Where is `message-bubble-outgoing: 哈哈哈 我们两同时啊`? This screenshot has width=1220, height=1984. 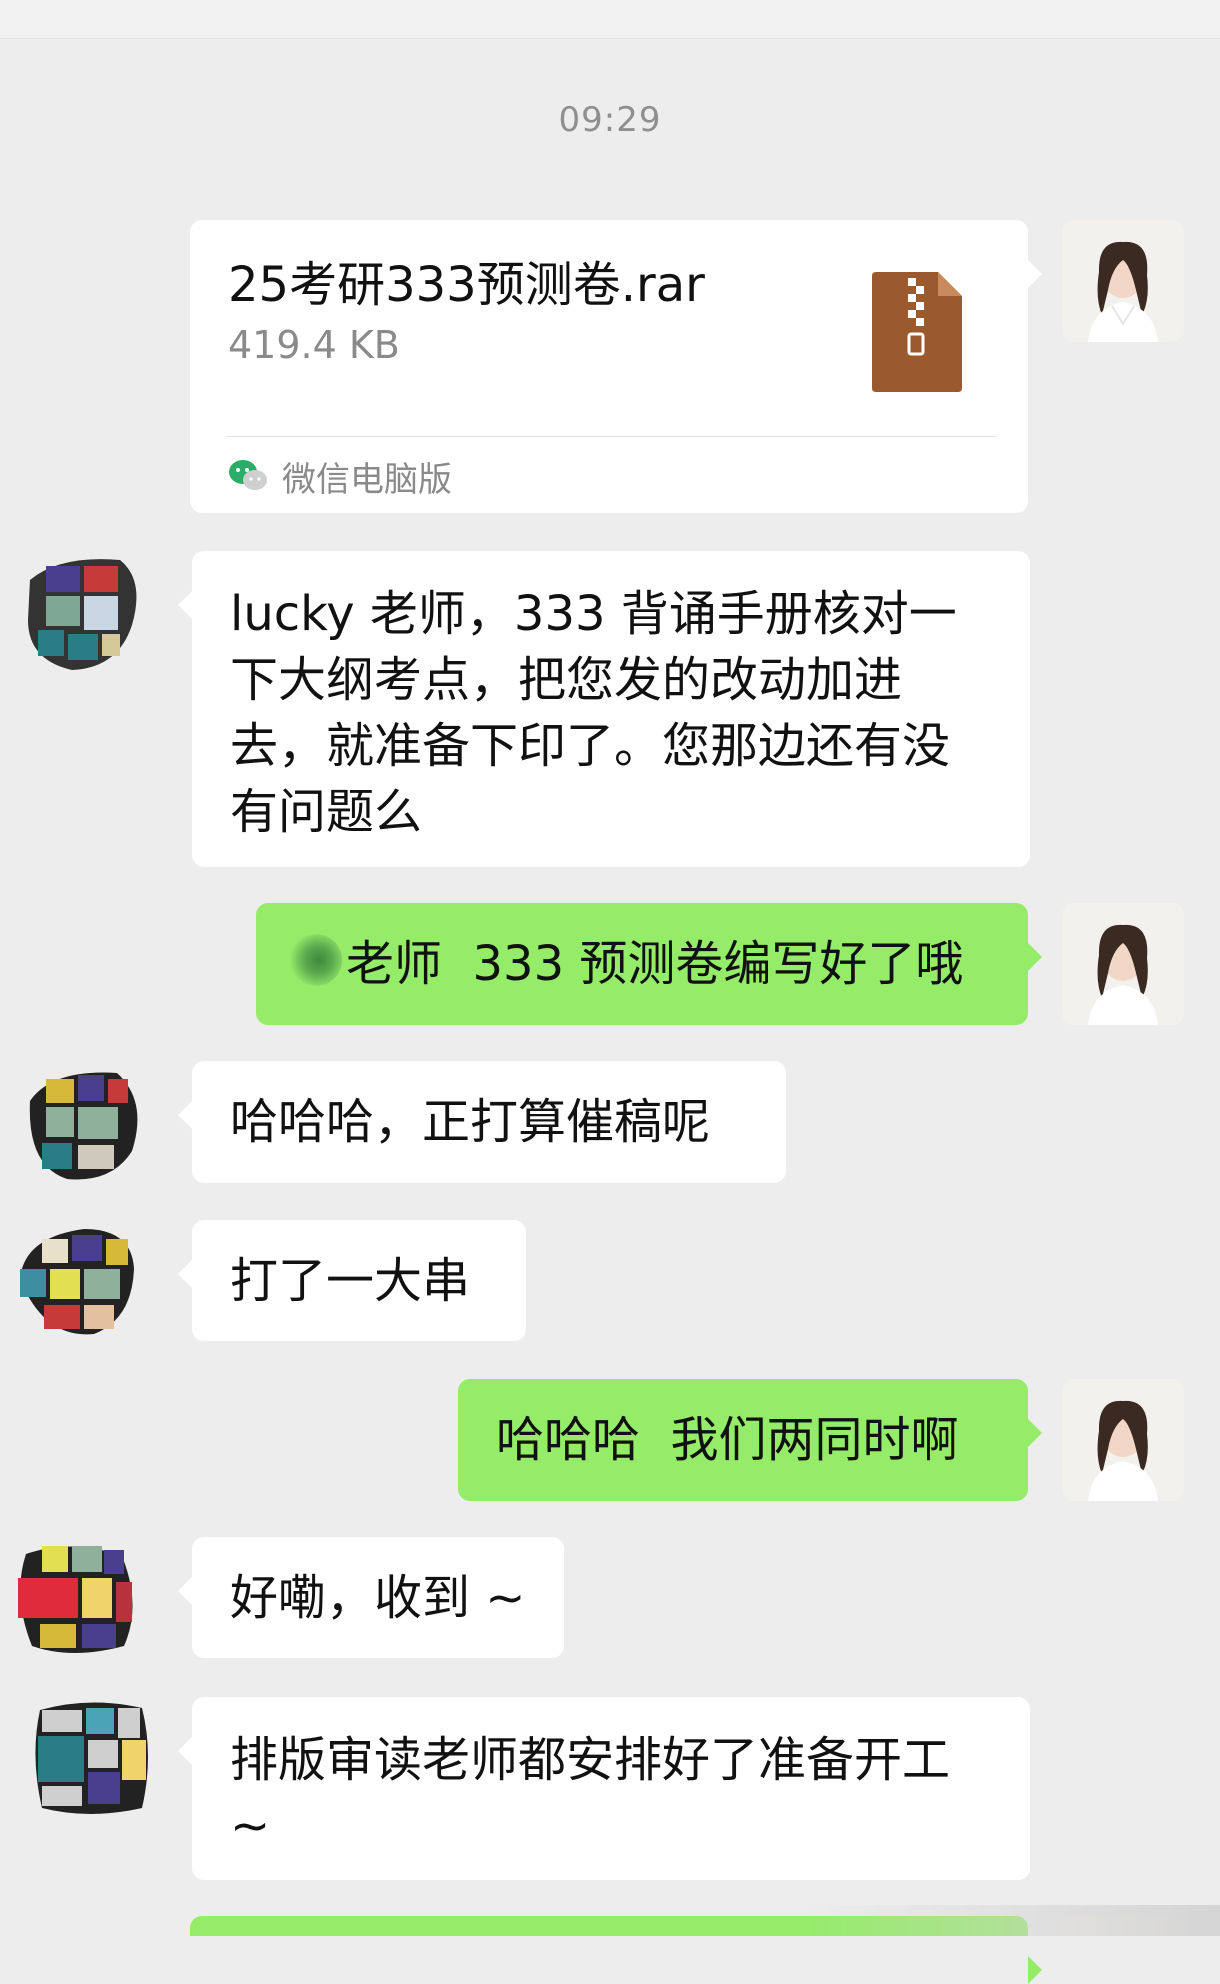 message-bubble-outgoing: 哈哈哈 我们两同时啊 is located at coordinates (750, 1440).